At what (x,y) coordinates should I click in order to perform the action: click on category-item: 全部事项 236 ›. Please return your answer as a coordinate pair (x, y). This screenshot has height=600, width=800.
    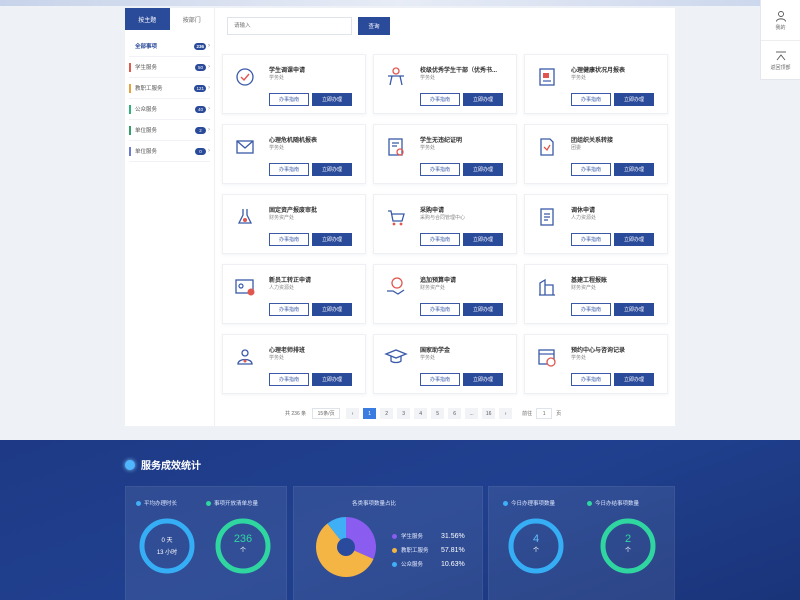
    Looking at the image, I should click on (169, 46).